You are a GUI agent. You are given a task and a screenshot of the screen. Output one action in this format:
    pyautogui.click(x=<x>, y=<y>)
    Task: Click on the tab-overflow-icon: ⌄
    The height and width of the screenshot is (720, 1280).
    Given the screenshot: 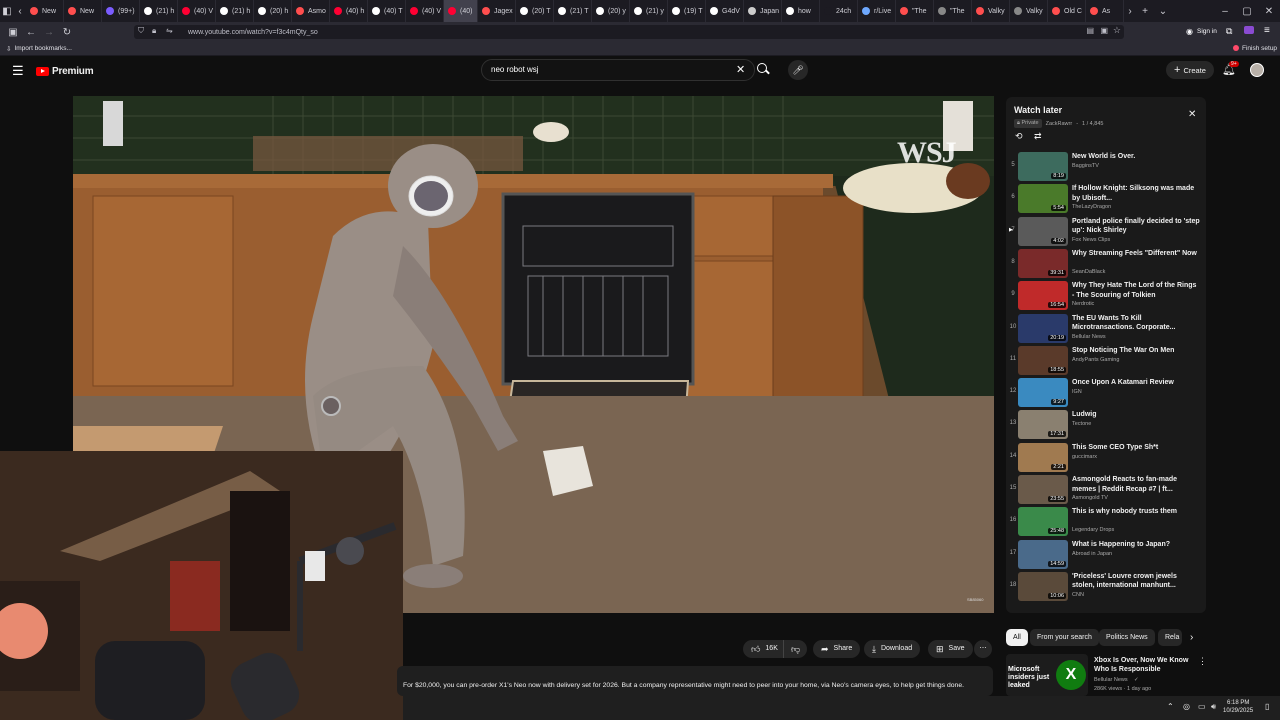 What is the action you would take?
    pyautogui.click(x=1163, y=11)
    